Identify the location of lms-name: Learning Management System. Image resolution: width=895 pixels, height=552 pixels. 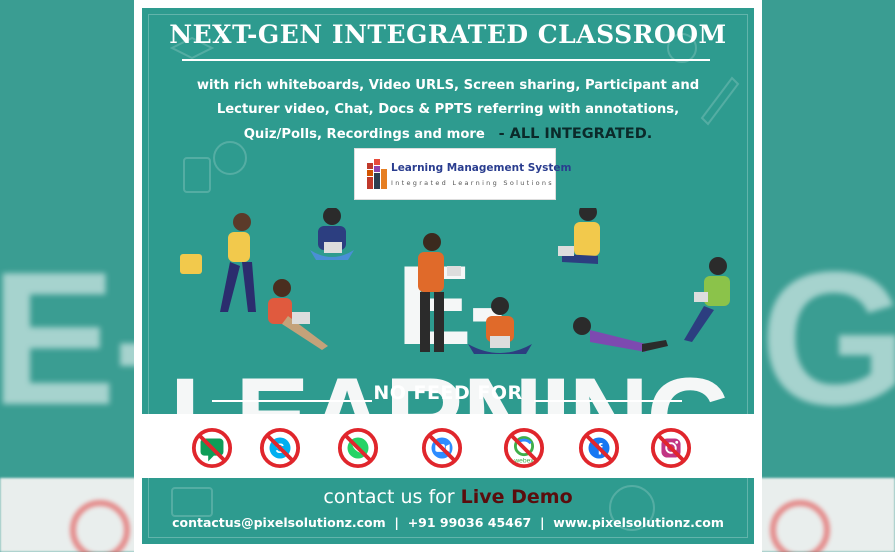
(481, 168).